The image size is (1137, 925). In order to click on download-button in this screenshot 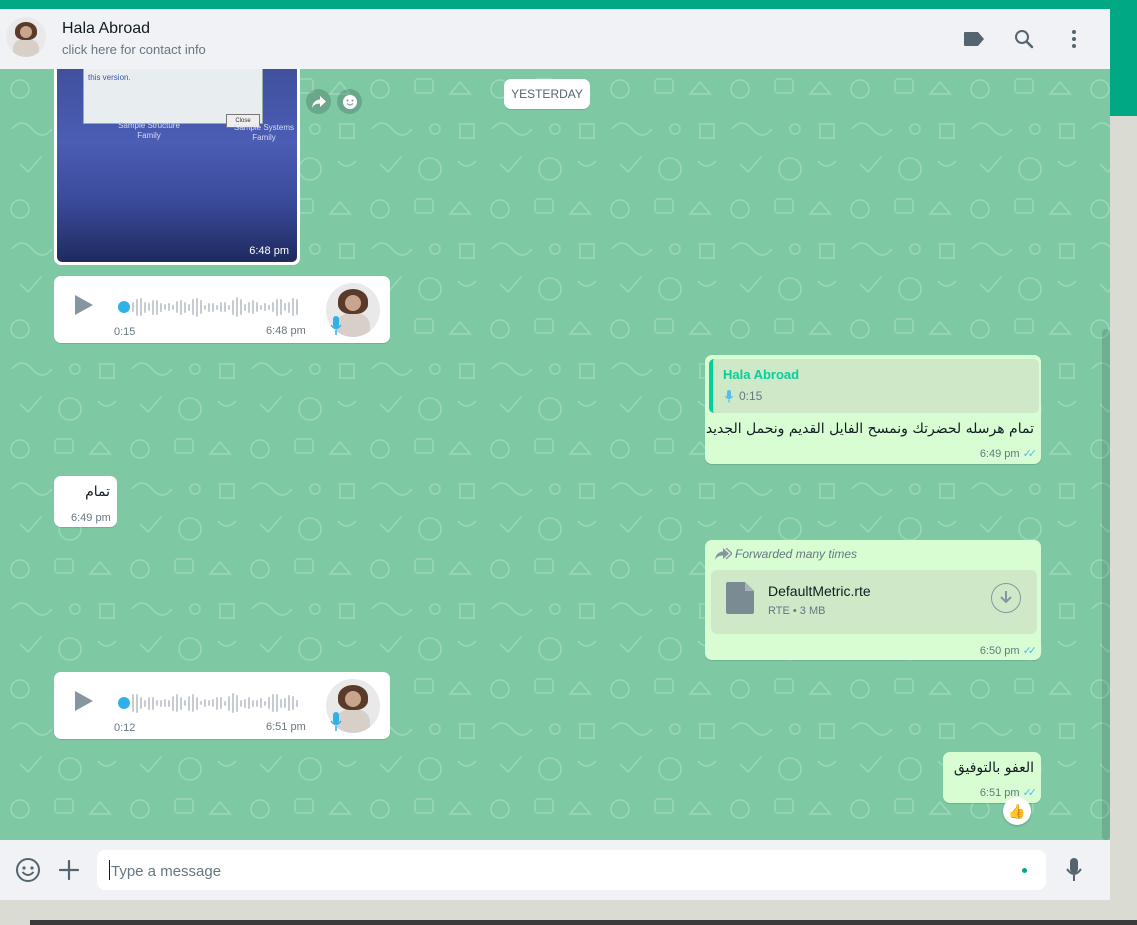, I will do `click(1006, 598)`.